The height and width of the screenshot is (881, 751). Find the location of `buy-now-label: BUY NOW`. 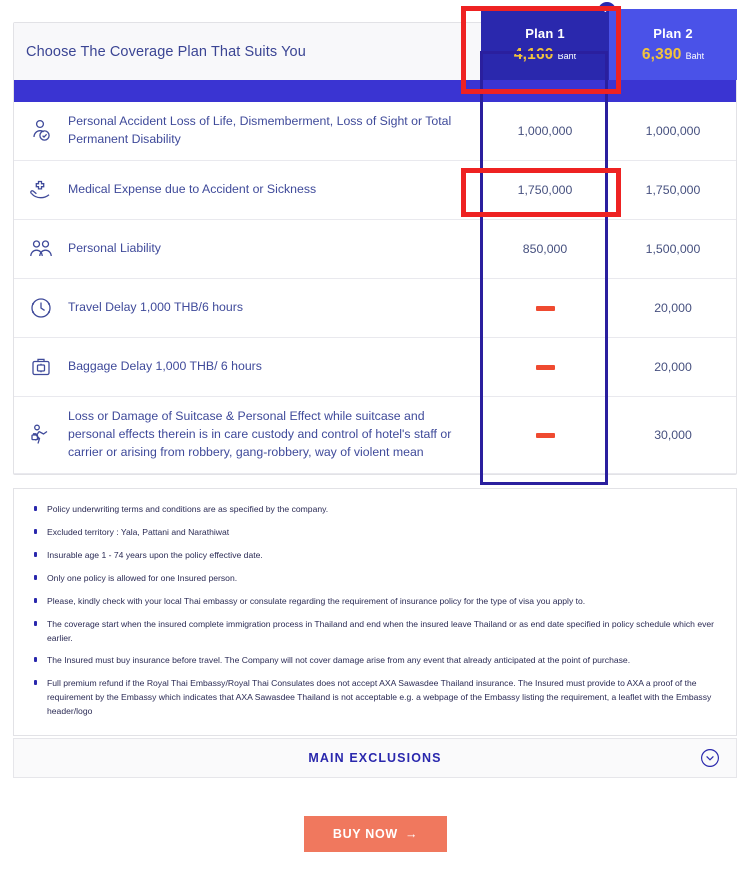

buy-now-label: BUY NOW is located at coordinates (365, 834).